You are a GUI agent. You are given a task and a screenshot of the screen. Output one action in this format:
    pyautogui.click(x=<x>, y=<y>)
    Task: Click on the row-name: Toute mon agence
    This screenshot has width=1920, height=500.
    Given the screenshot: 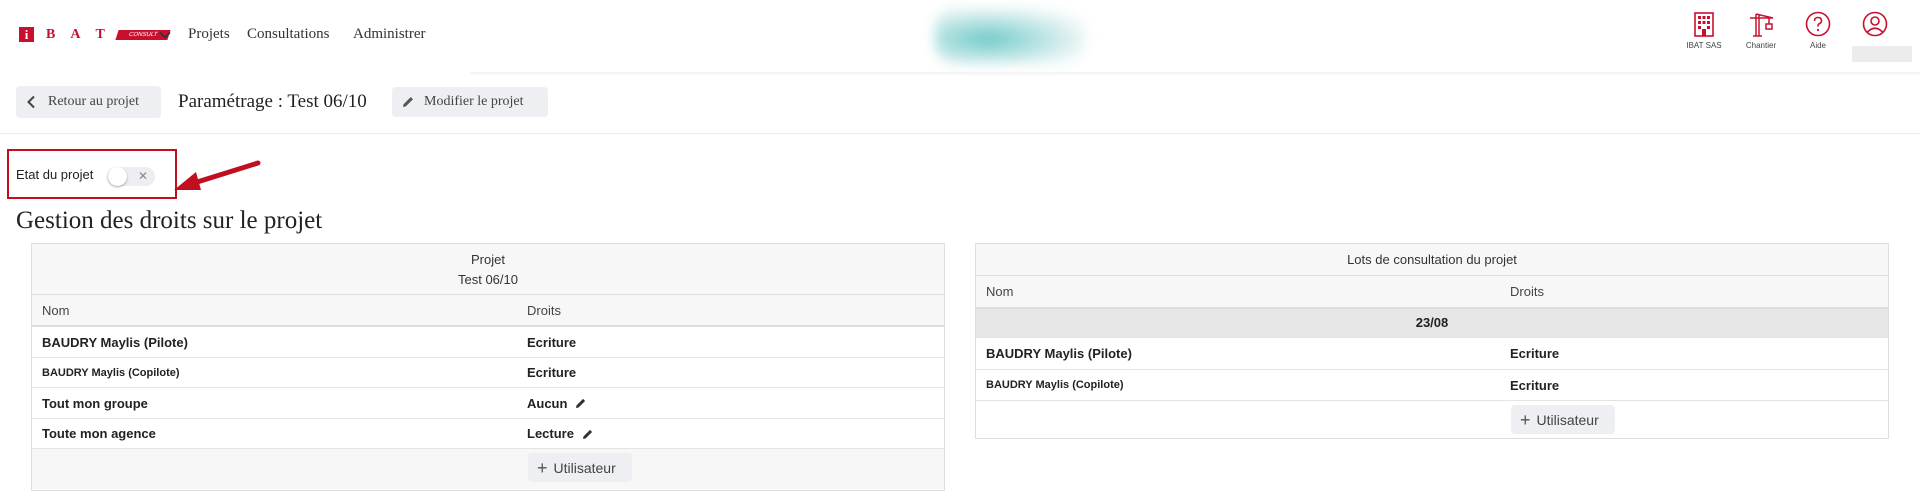 What is the action you would take?
    pyautogui.click(x=99, y=433)
    